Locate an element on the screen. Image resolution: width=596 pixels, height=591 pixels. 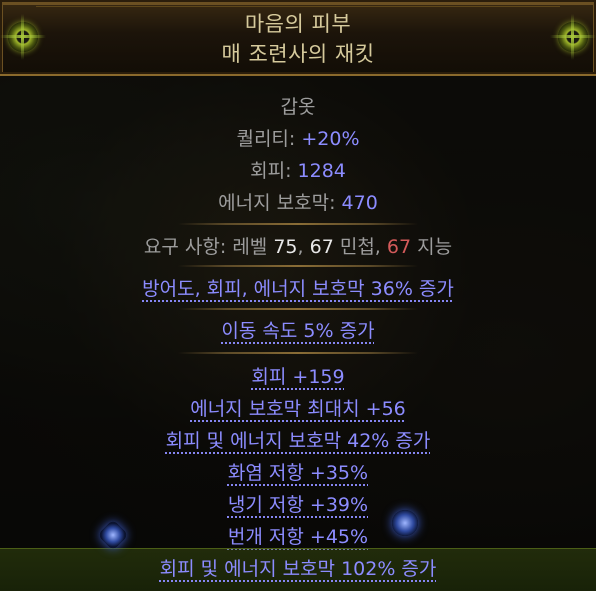
enchant-mod-text: 이동 속도 5% 증가 is located at coordinates (298, 331).